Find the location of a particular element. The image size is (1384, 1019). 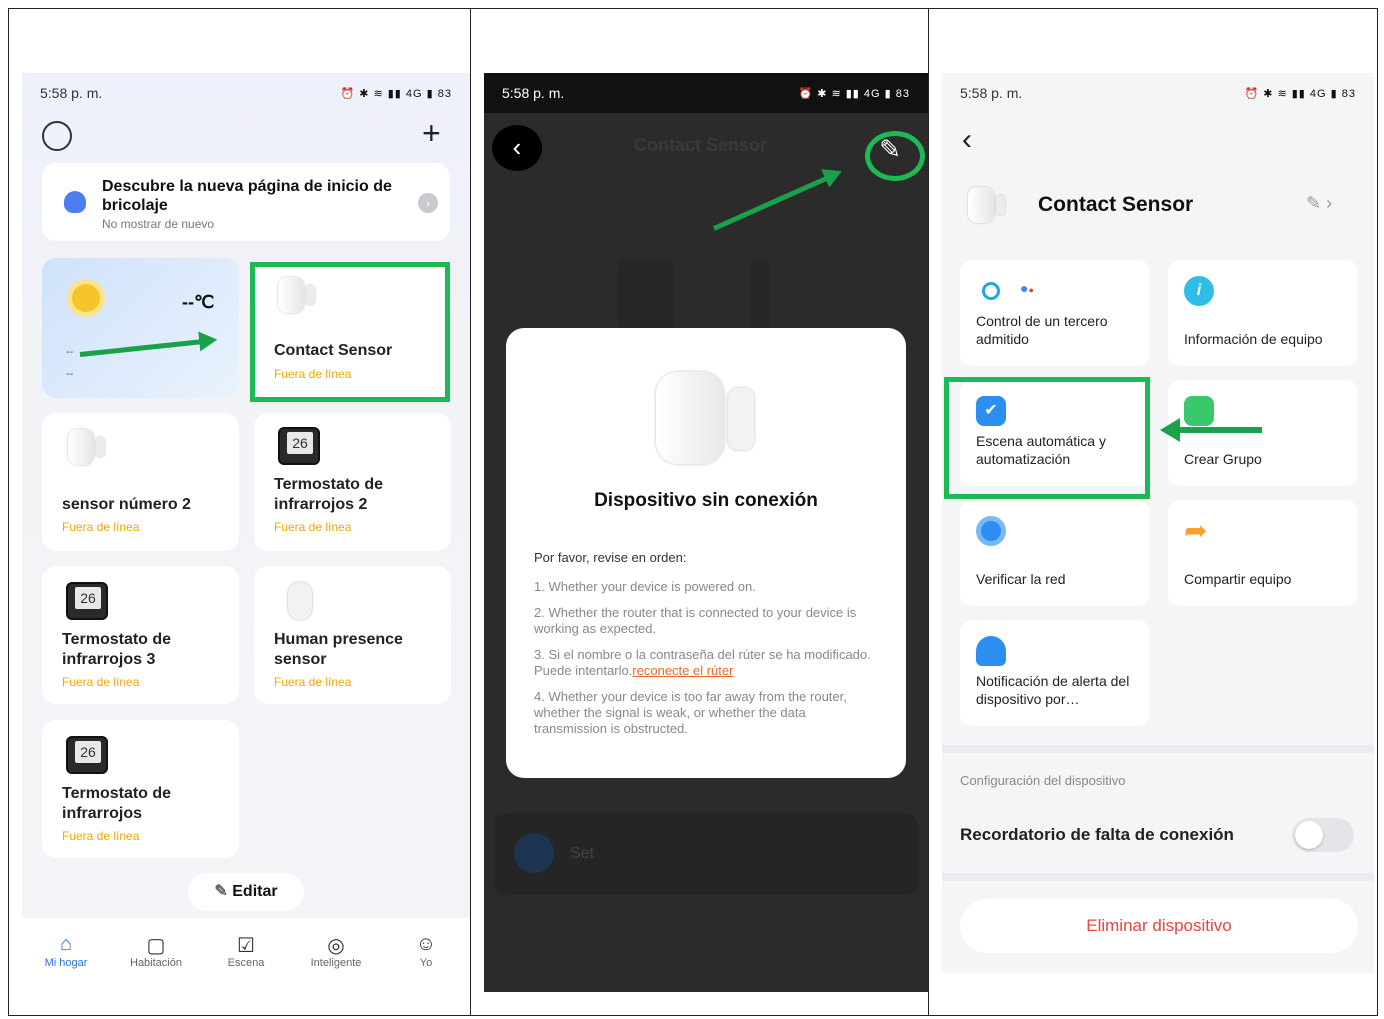

reconnect-router-link: reconecte el rúter is located at coordinates (682, 670).